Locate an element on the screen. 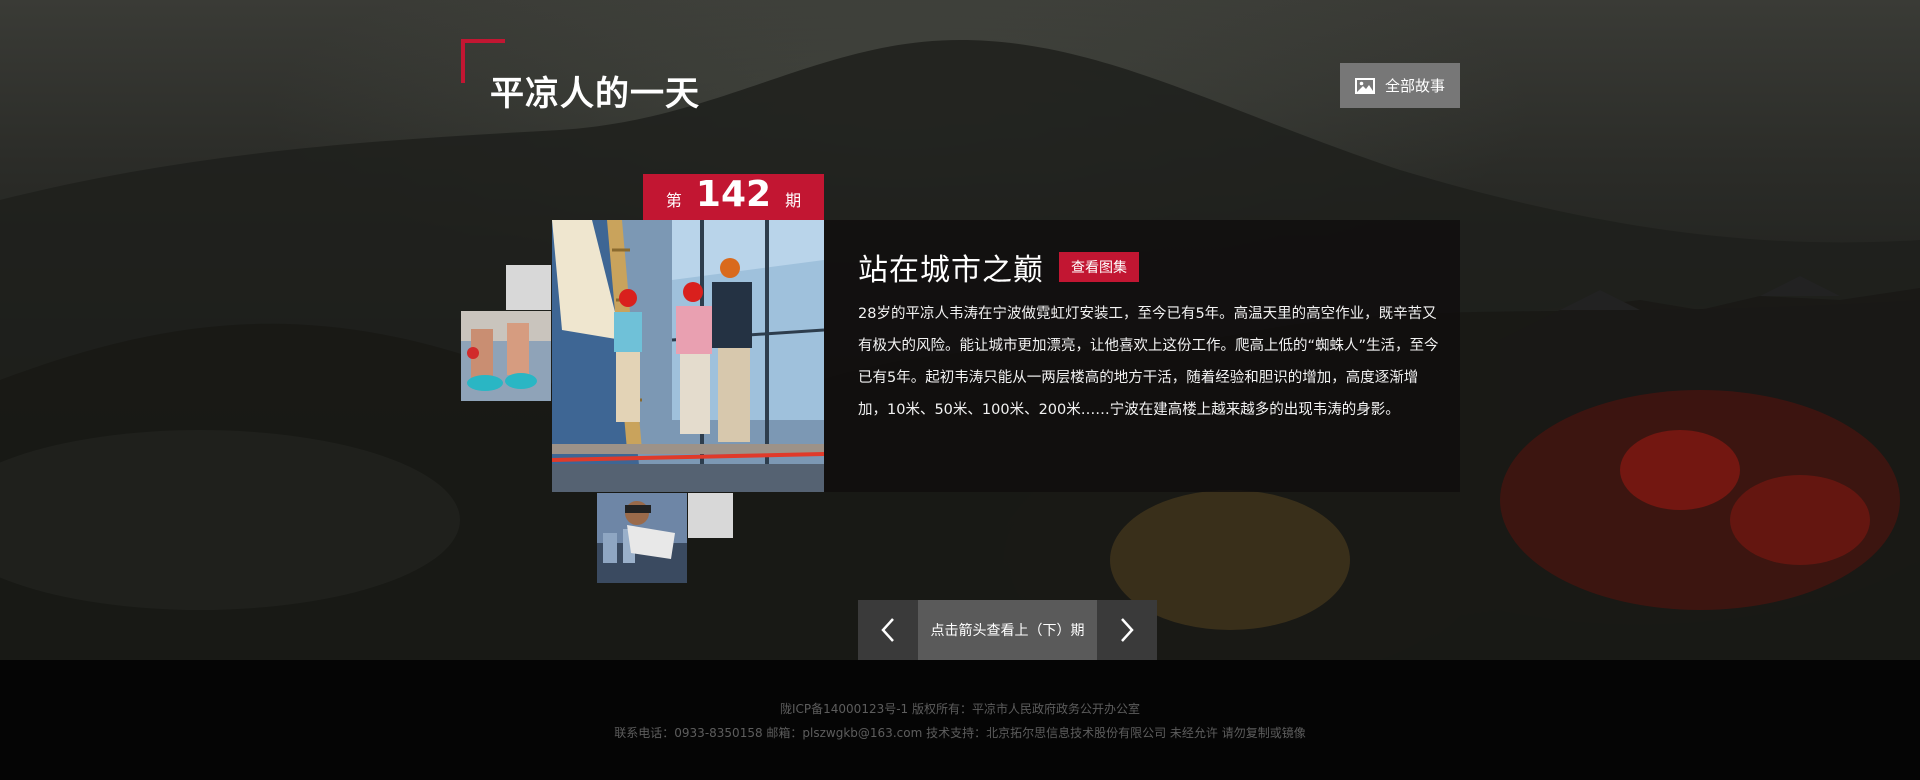 The width and height of the screenshot is (1920, 780). next-issue-button is located at coordinates (1127, 630).